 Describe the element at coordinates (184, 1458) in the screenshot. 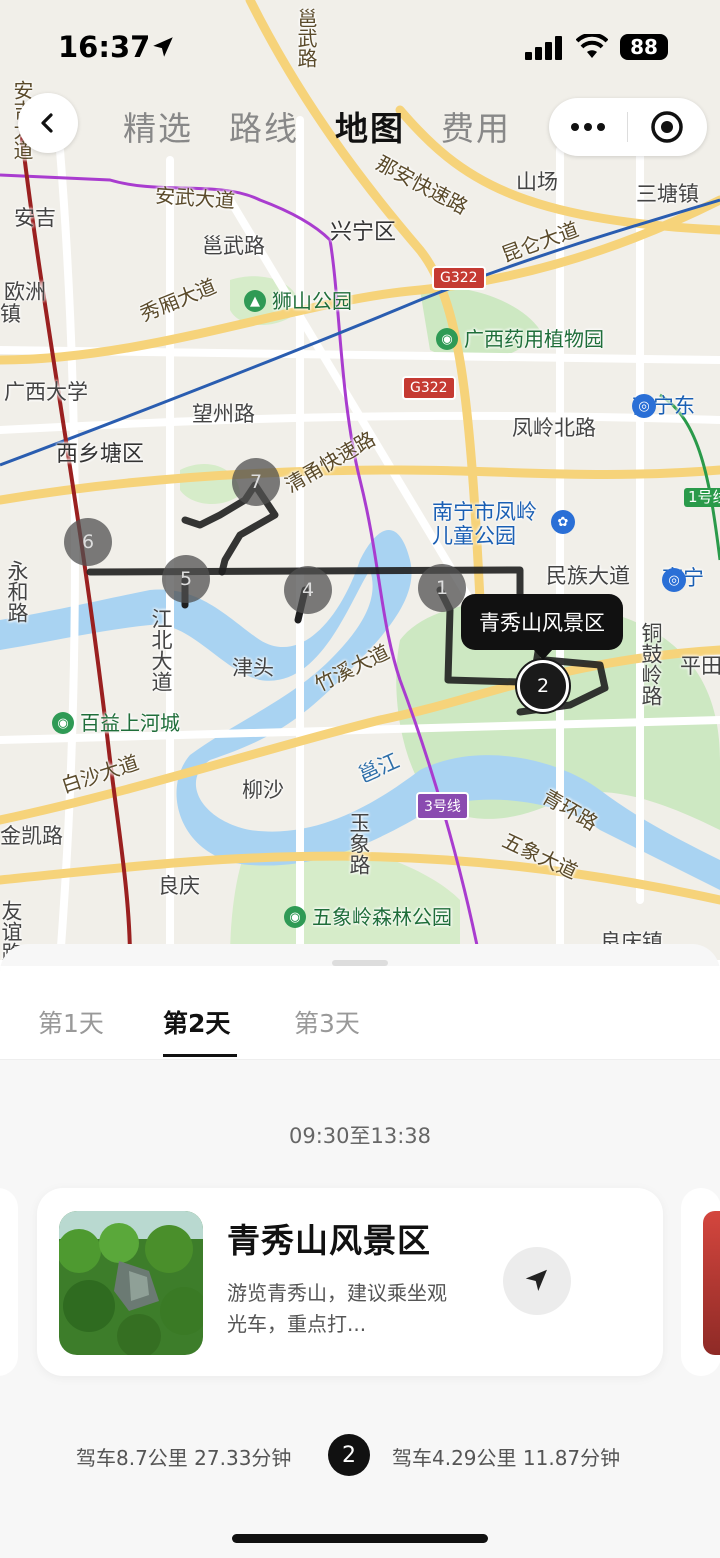

I see `leg-before: 驾车8.7公里 27.33分钟` at that location.